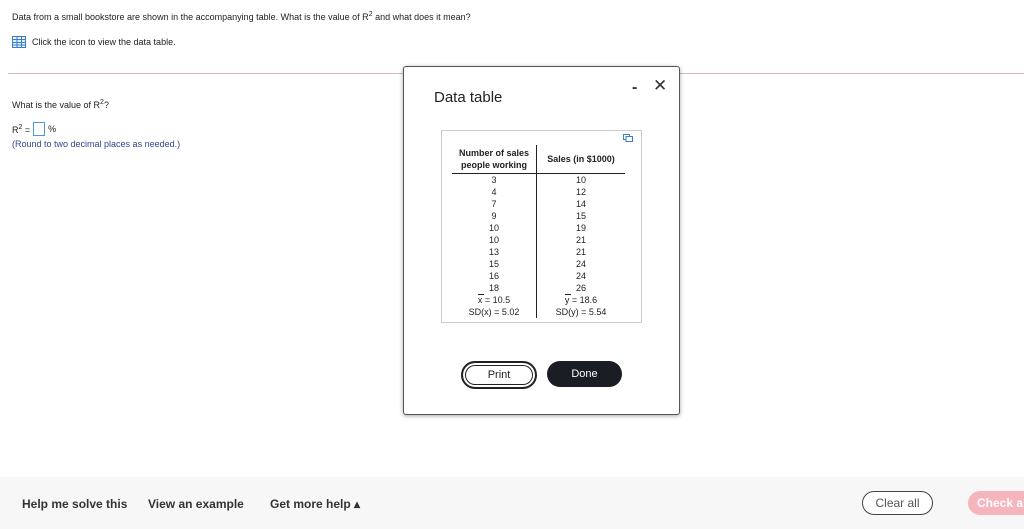  I want to click on cell: 9, so click(494, 216).